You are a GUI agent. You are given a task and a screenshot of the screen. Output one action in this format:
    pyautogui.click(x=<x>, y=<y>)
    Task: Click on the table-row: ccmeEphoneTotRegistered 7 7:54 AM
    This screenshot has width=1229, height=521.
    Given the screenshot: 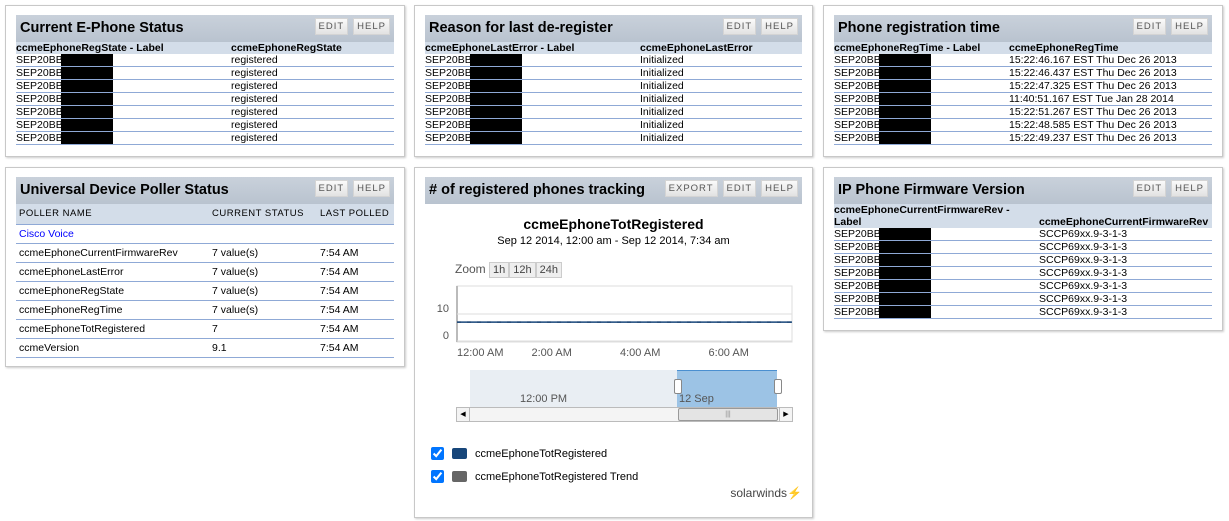 What is the action you would take?
    pyautogui.click(x=205, y=329)
    